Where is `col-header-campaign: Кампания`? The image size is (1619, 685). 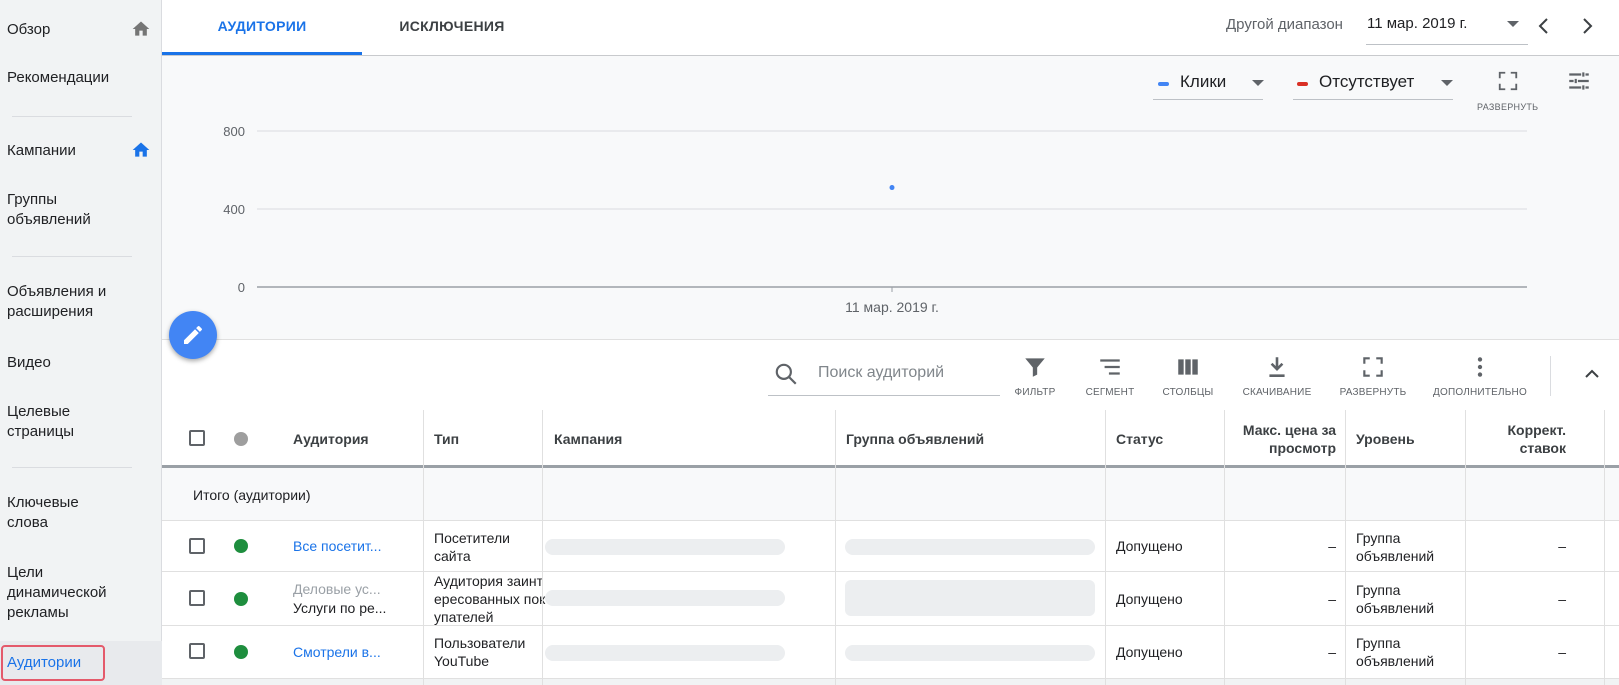 col-header-campaign: Кампания is located at coordinates (588, 439).